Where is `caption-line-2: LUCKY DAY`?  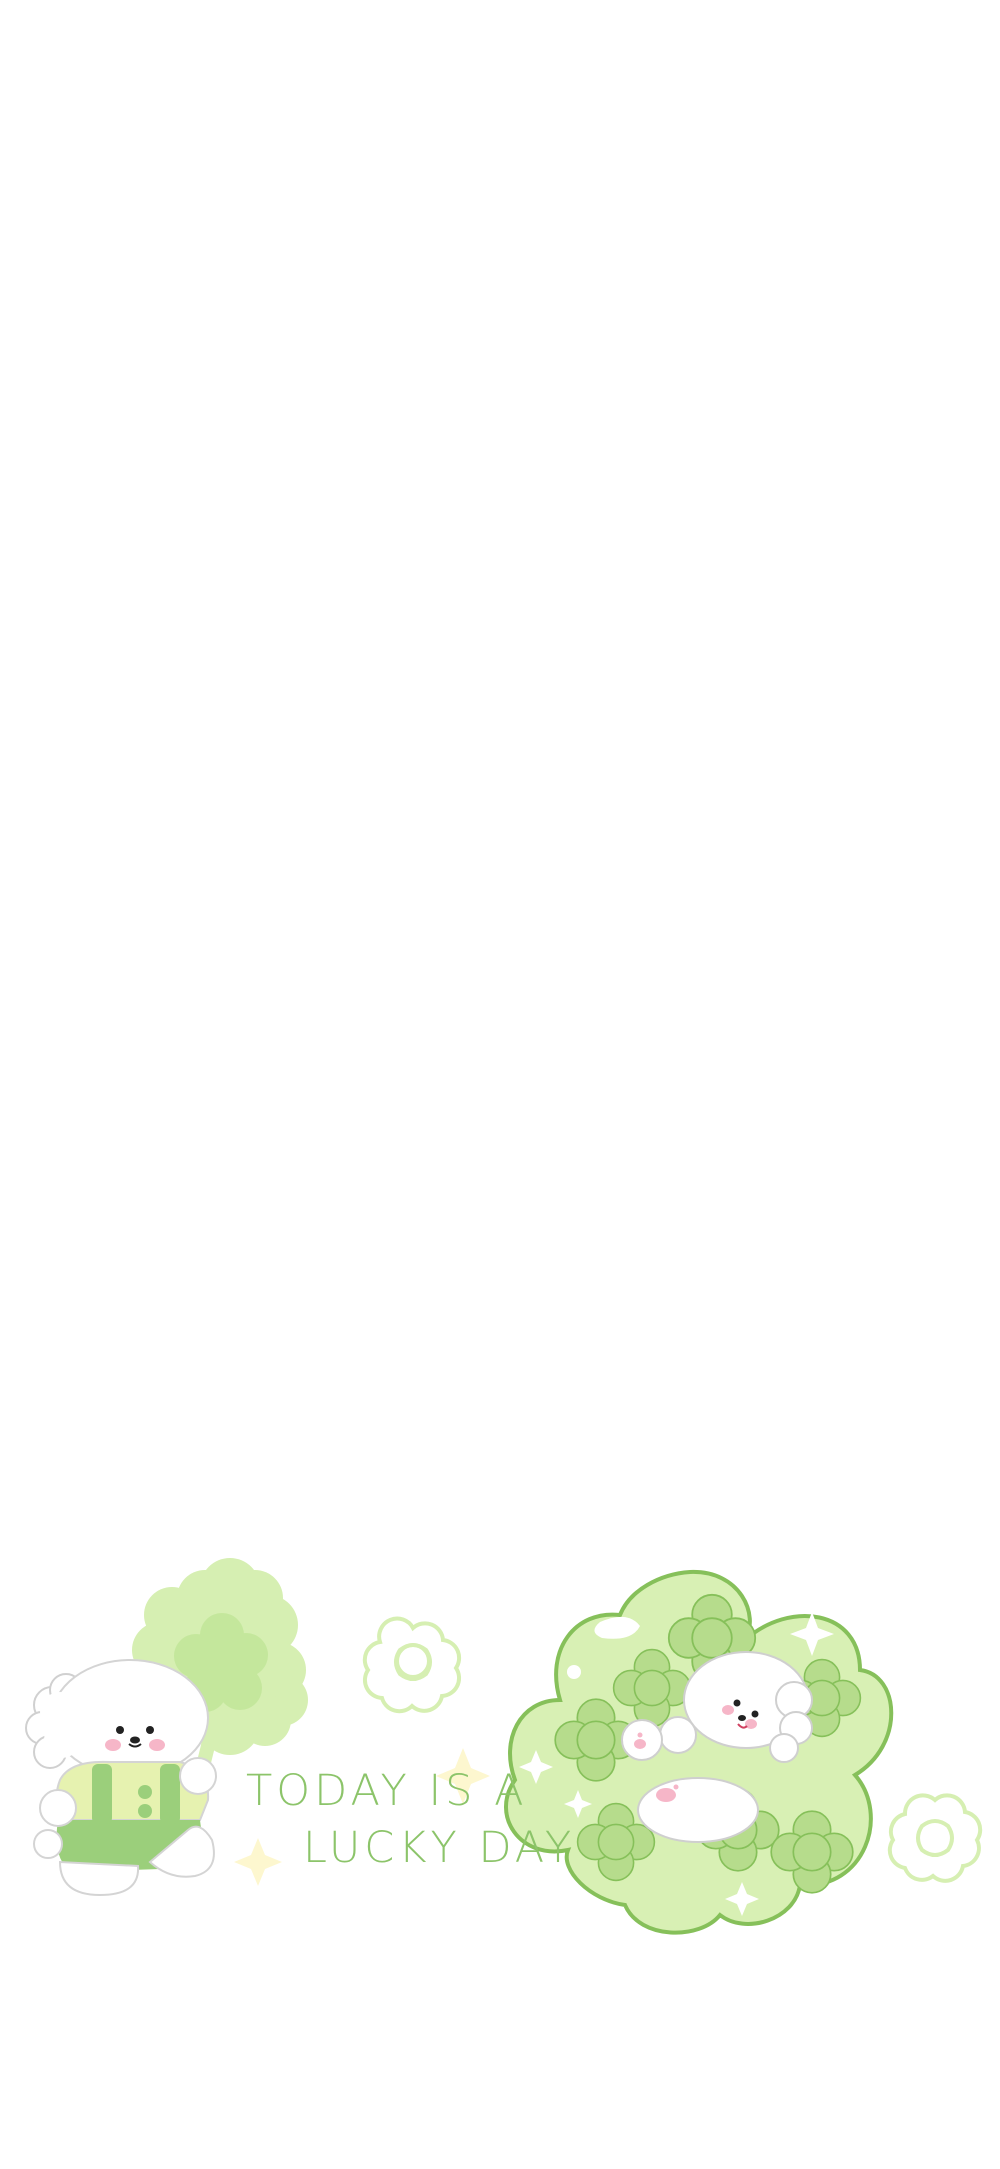
caption-line-2: LUCKY DAY is located at coordinates (439, 1848).